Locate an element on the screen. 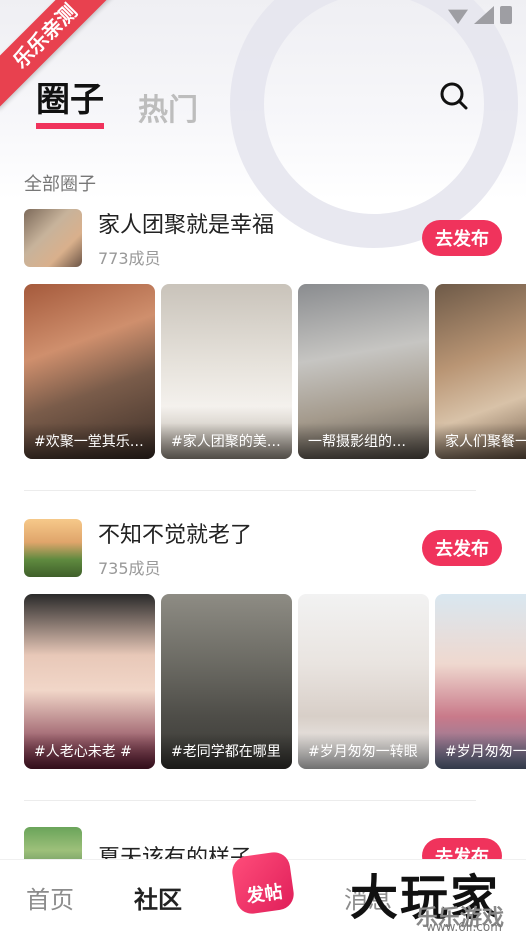 This screenshot has height=936, width=526. post-thumbnail: #岁月匆匆一 is located at coordinates (480, 681).